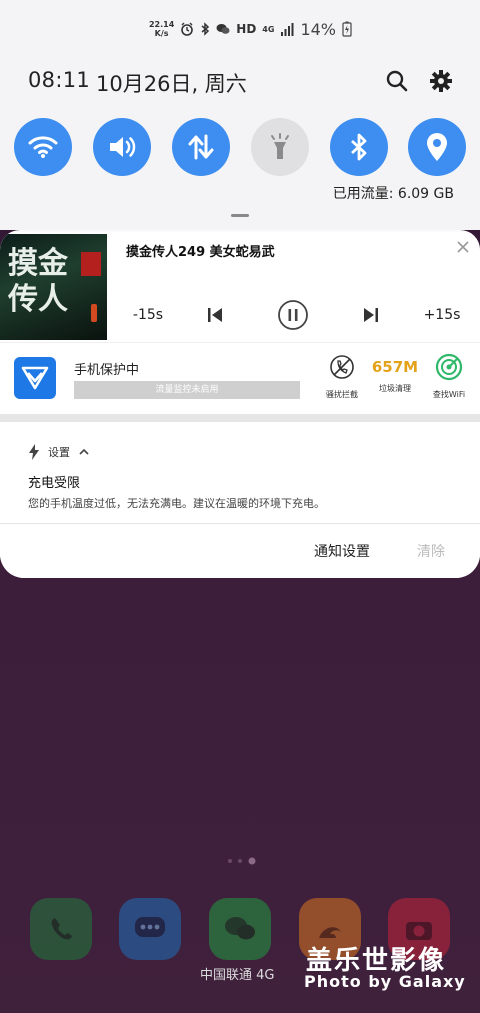 The width and height of the screenshot is (480, 1013). What do you see at coordinates (54, 483) in the screenshot?
I see `notification-title: 充电受限` at bounding box center [54, 483].